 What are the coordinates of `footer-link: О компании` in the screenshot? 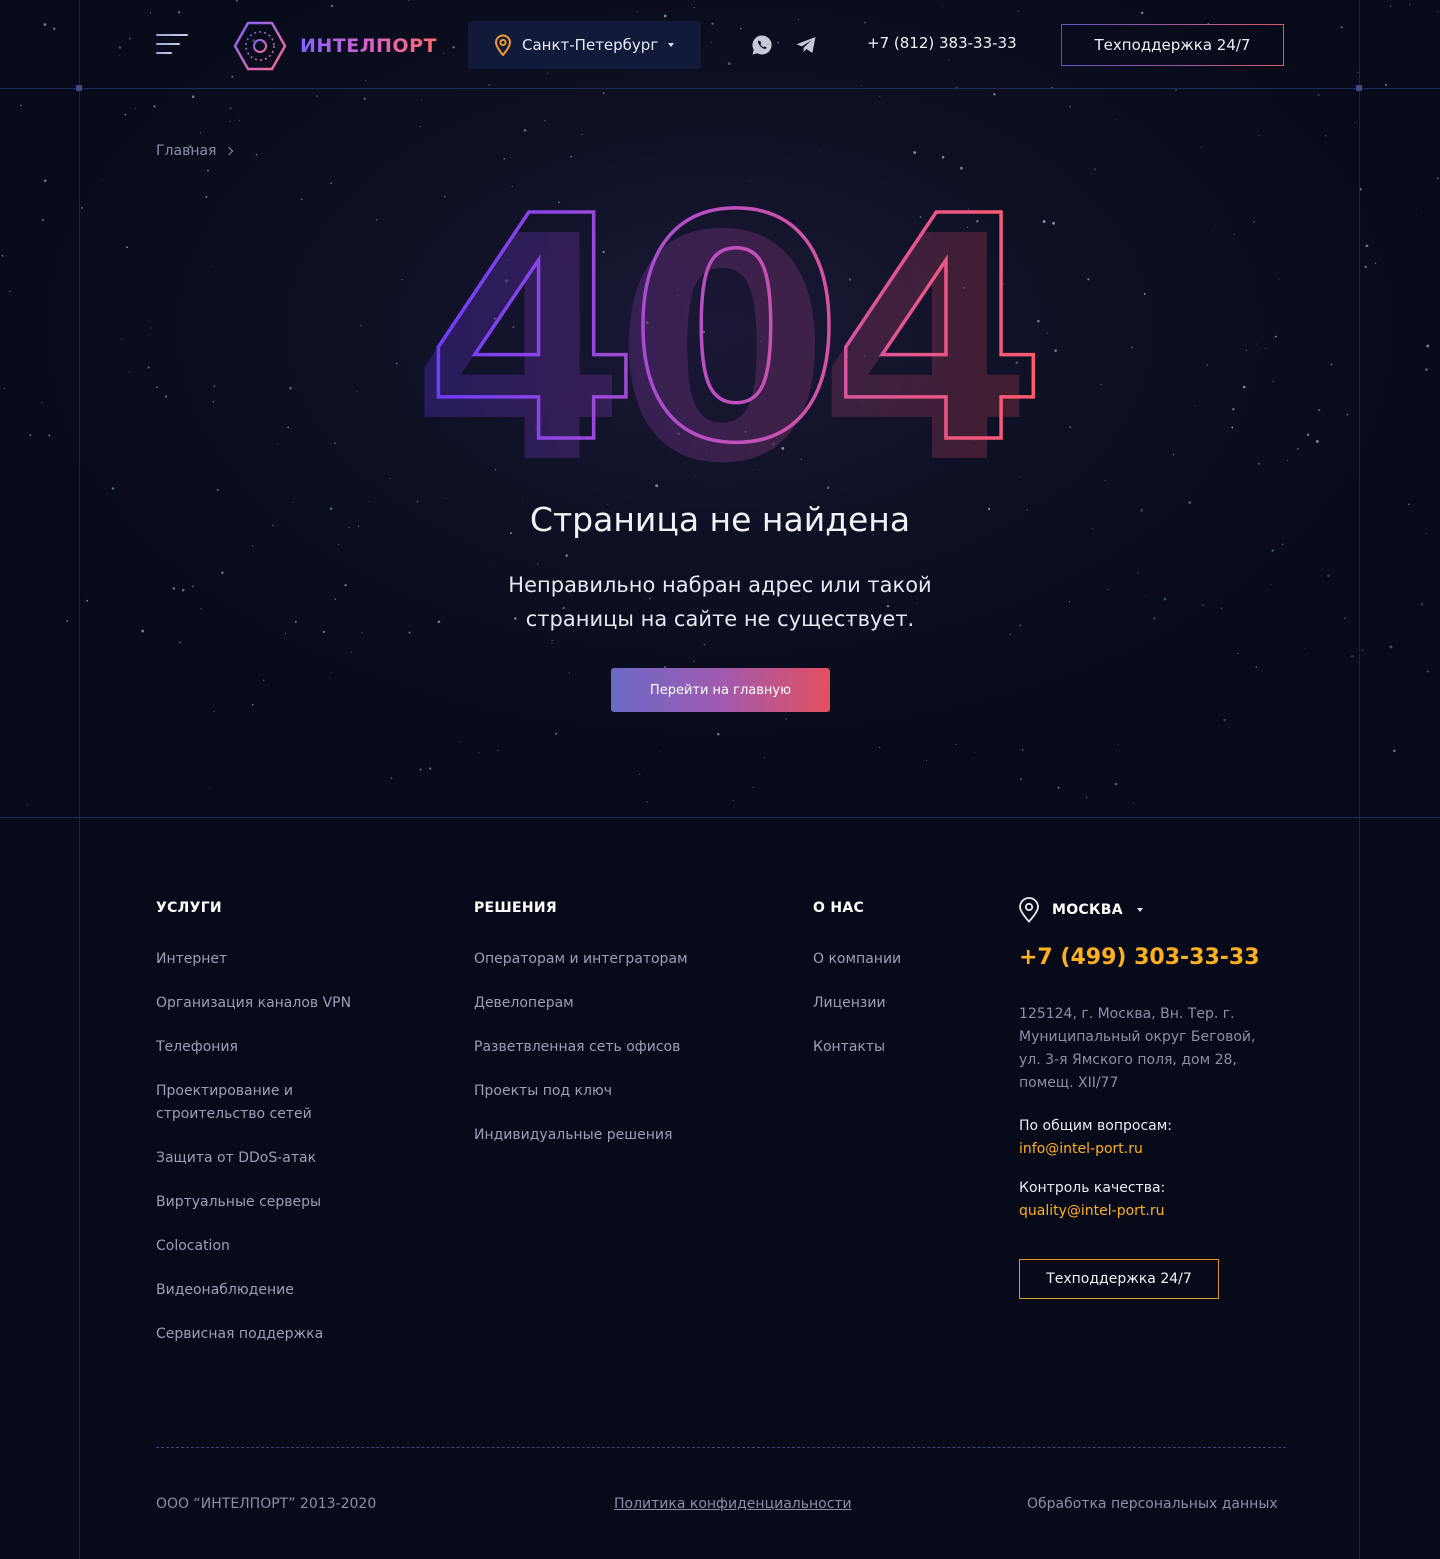 It's located at (857, 959).